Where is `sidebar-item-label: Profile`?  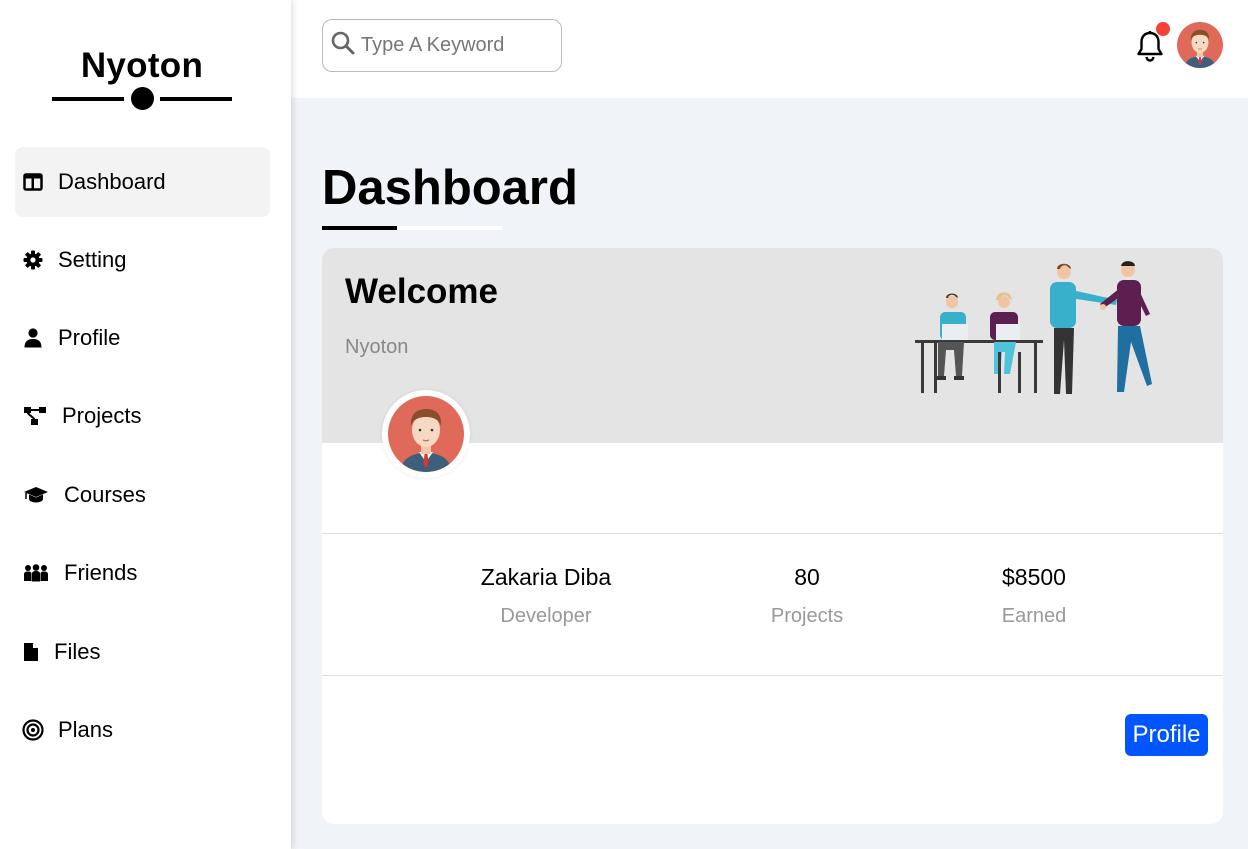 sidebar-item-label: Profile is located at coordinates (89, 337).